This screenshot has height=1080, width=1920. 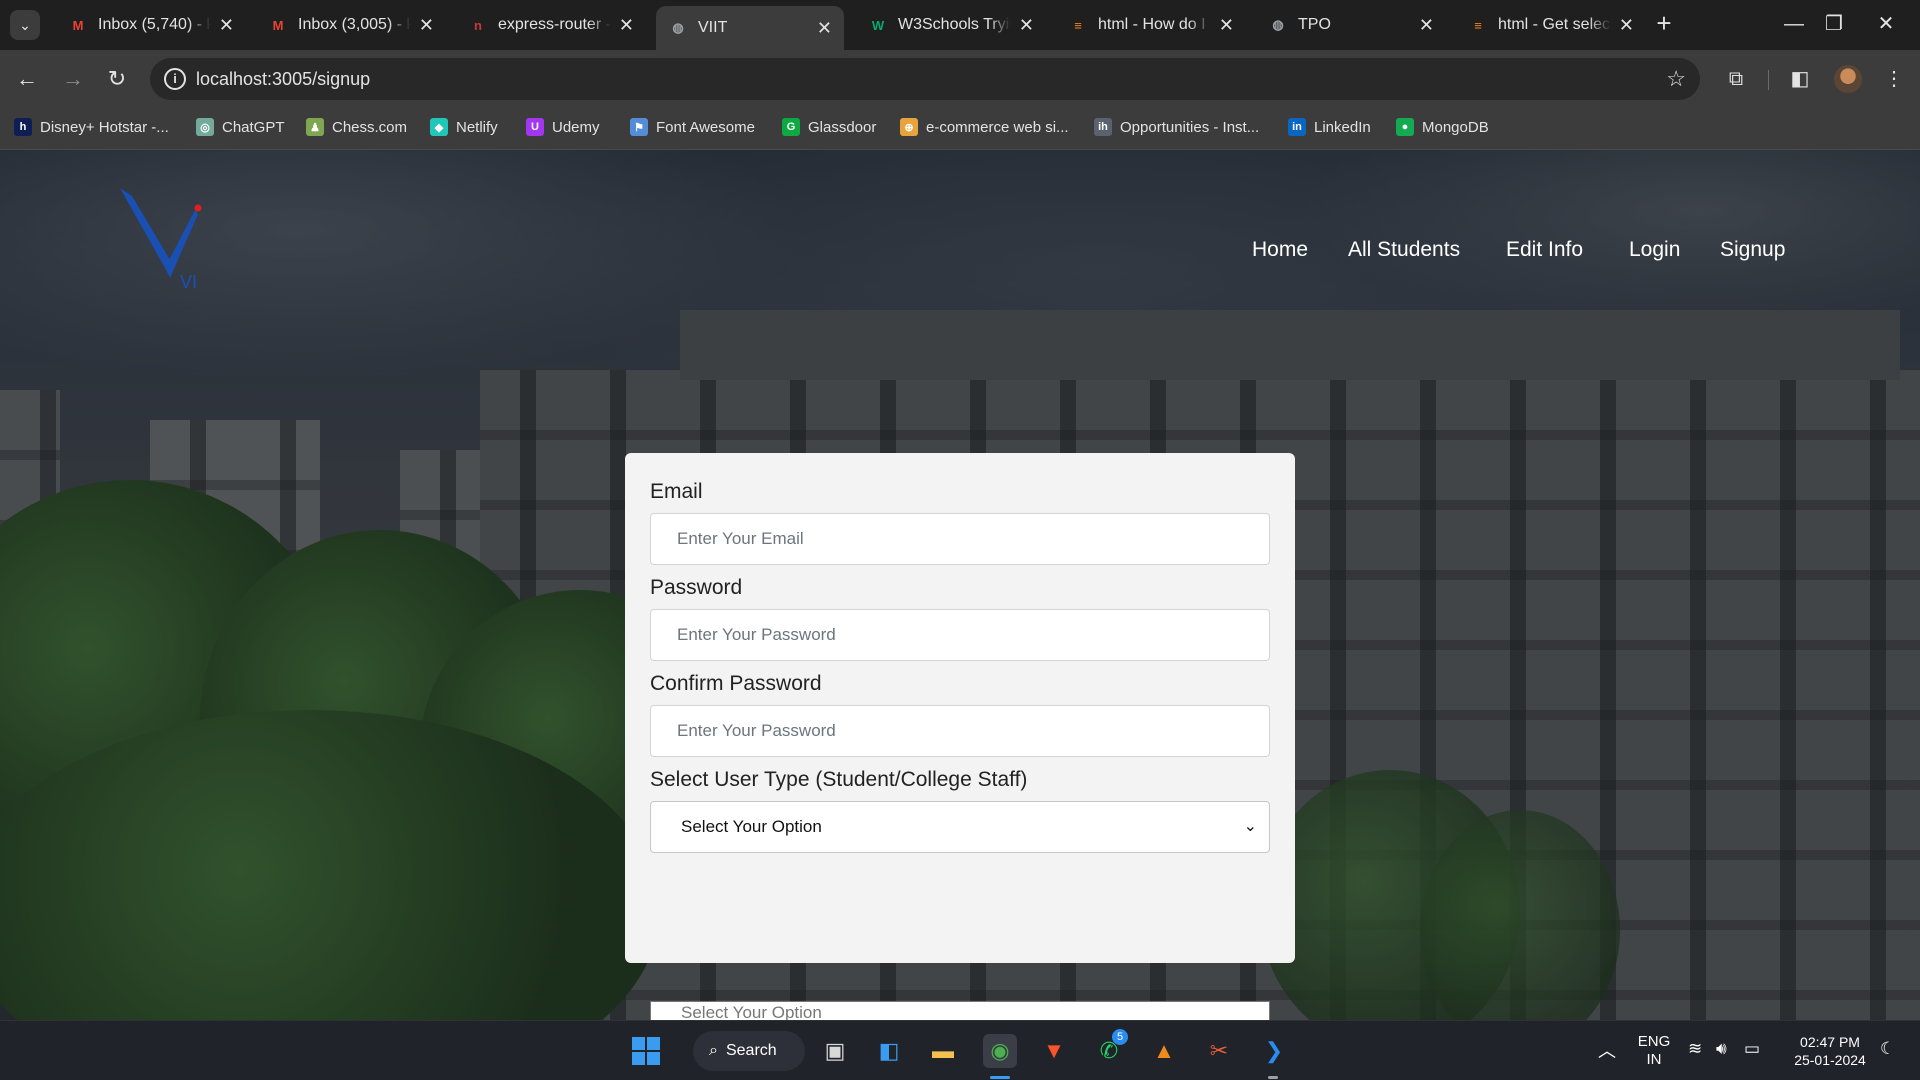 I want to click on bookmark-label: ChatGPT, so click(x=253, y=127).